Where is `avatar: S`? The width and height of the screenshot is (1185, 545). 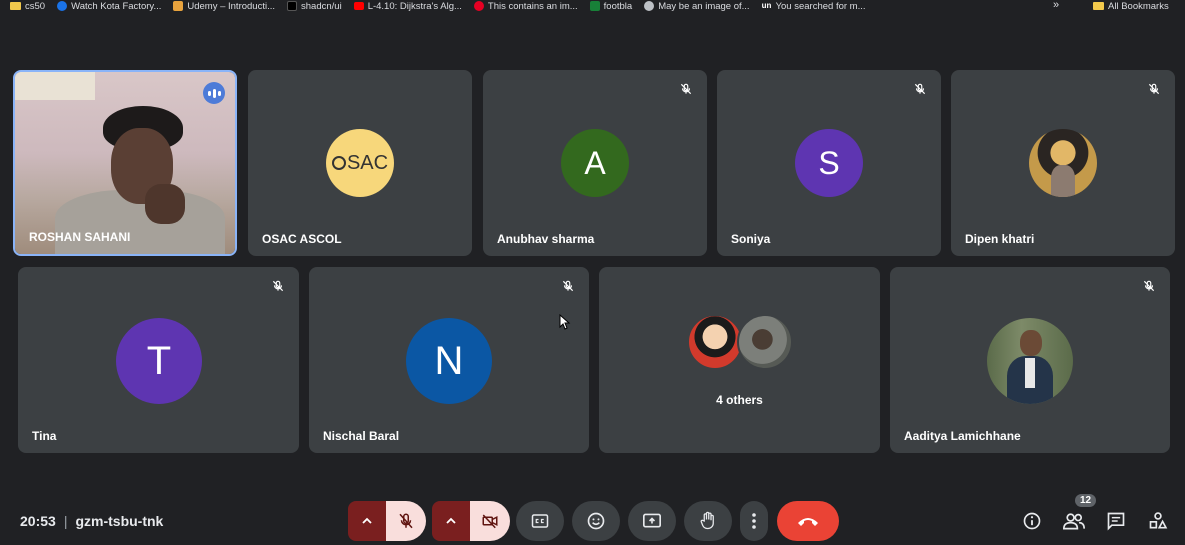
avatar: S is located at coordinates (829, 163).